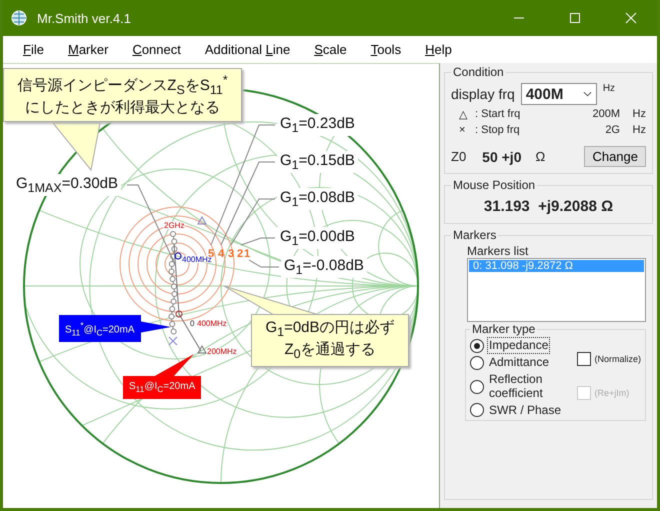 Image resolution: width=660 pixels, height=511 pixels. Describe the element at coordinates (332, 49) in the screenshot. I see `menu-item: Scale` at that location.